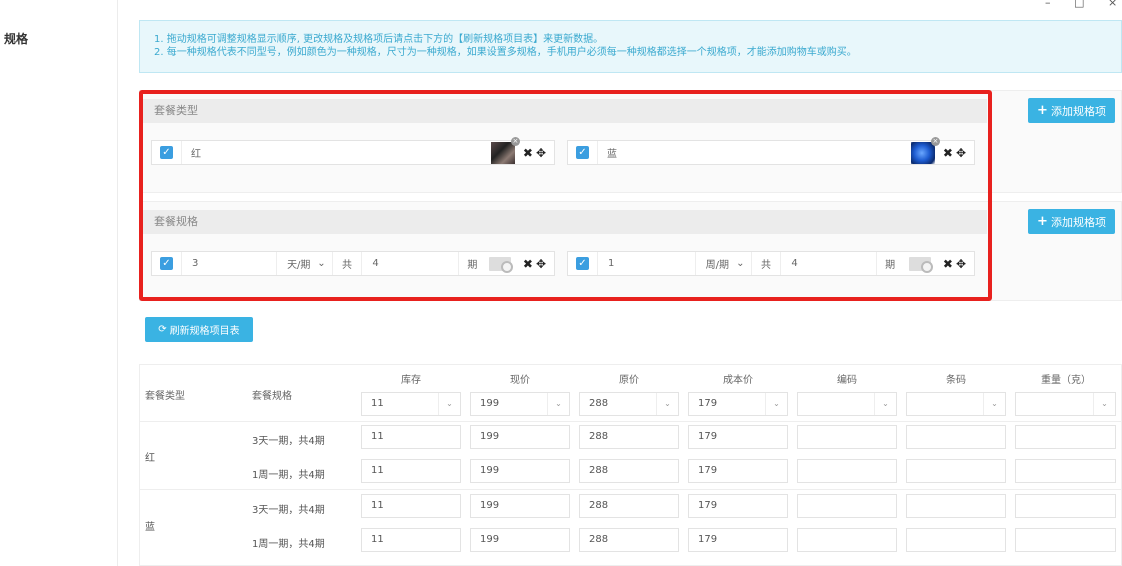  Describe the element at coordinates (288, 441) in the screenshot. I see `row-spec: 3天一期，共4期` at that location.